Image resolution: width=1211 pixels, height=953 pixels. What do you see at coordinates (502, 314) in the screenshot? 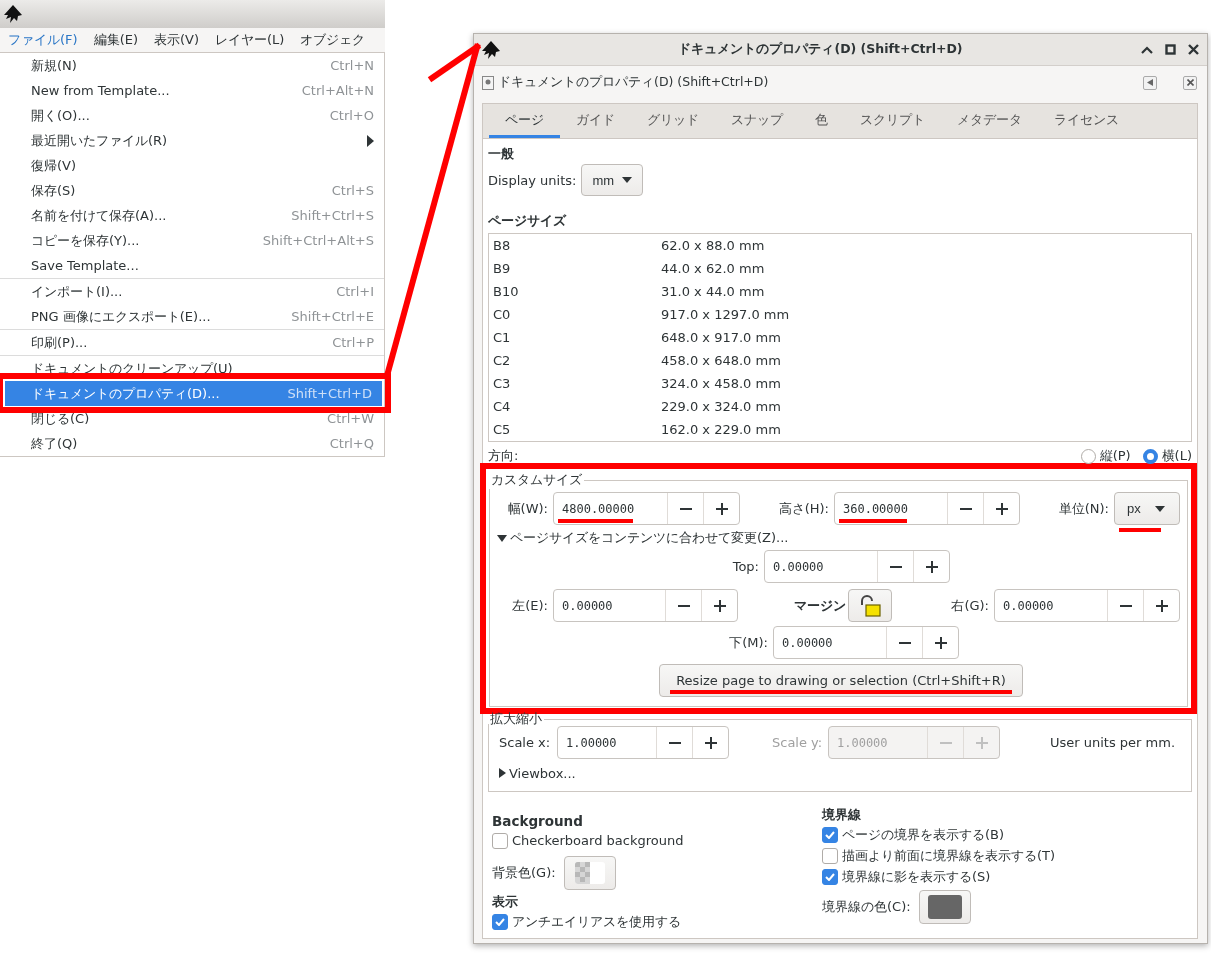
I see `size-name: C0` at bounding box center [502, 314].